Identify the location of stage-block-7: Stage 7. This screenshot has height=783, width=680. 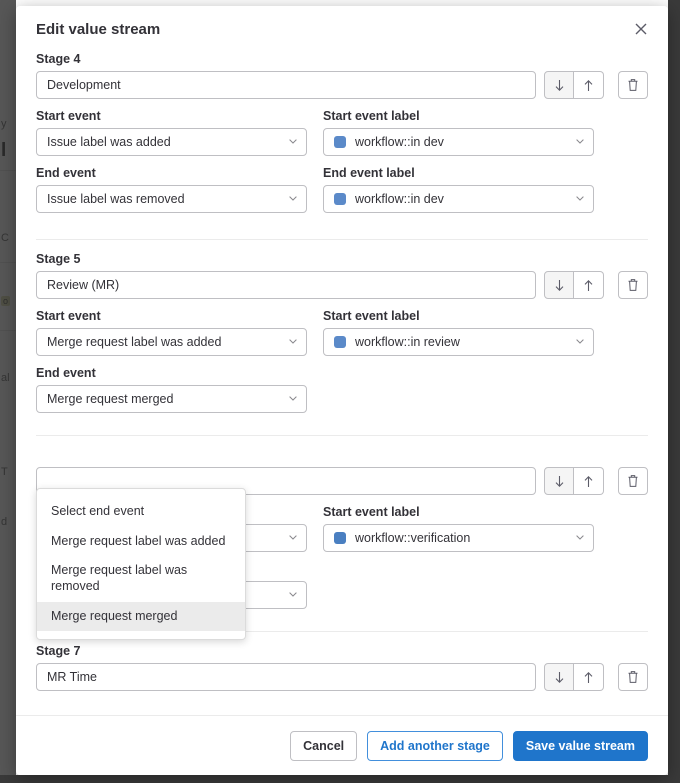
(342, 667).